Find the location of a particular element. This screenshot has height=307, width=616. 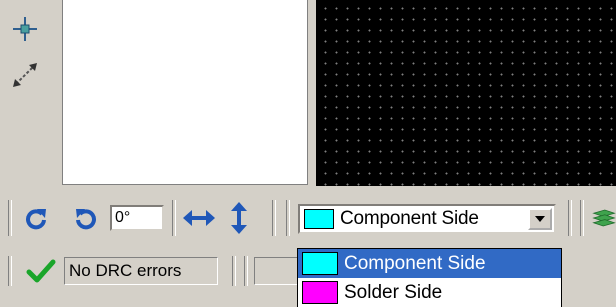

layer-dropdown-list: Component Side Solder Side is located at coordinates (429, 277).